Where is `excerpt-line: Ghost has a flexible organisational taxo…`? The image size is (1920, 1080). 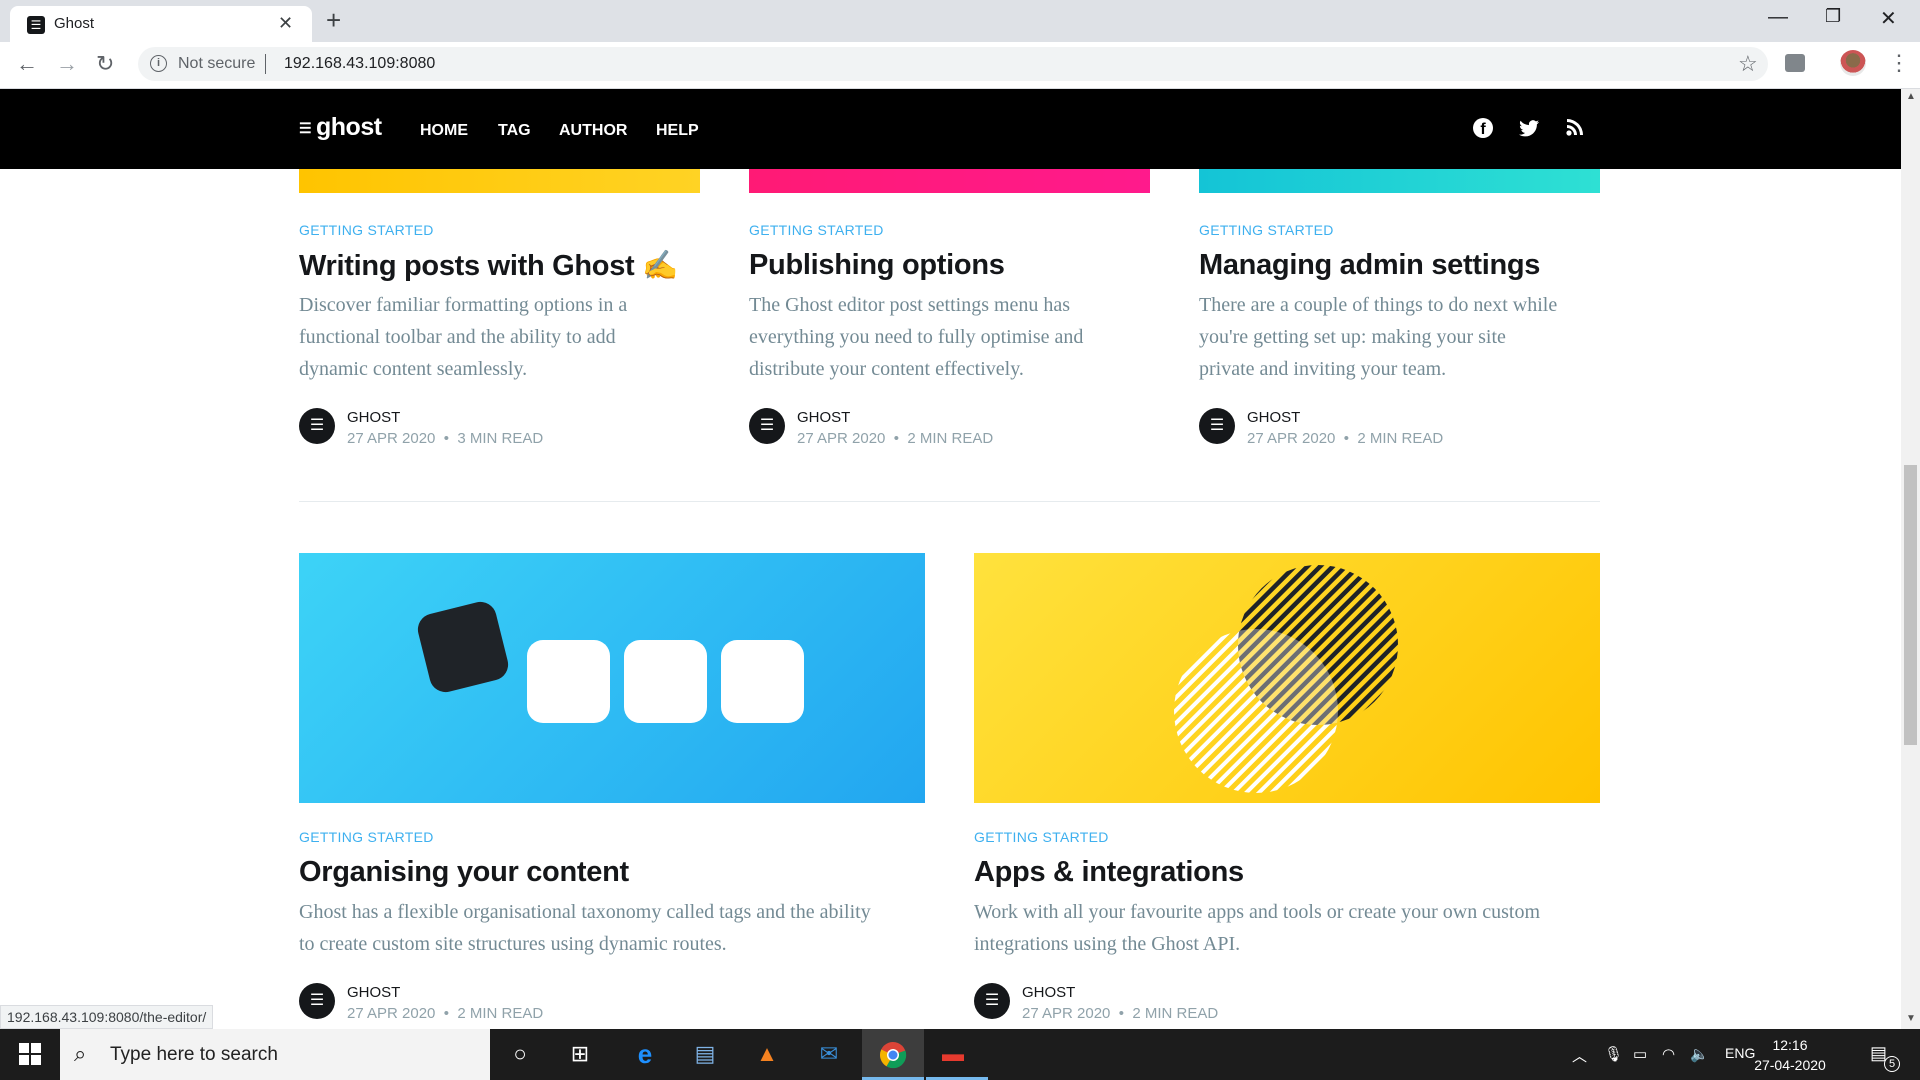 excerpt-line: Ghost has a flexible organisational taxo… is located at coordinates (585, 912).